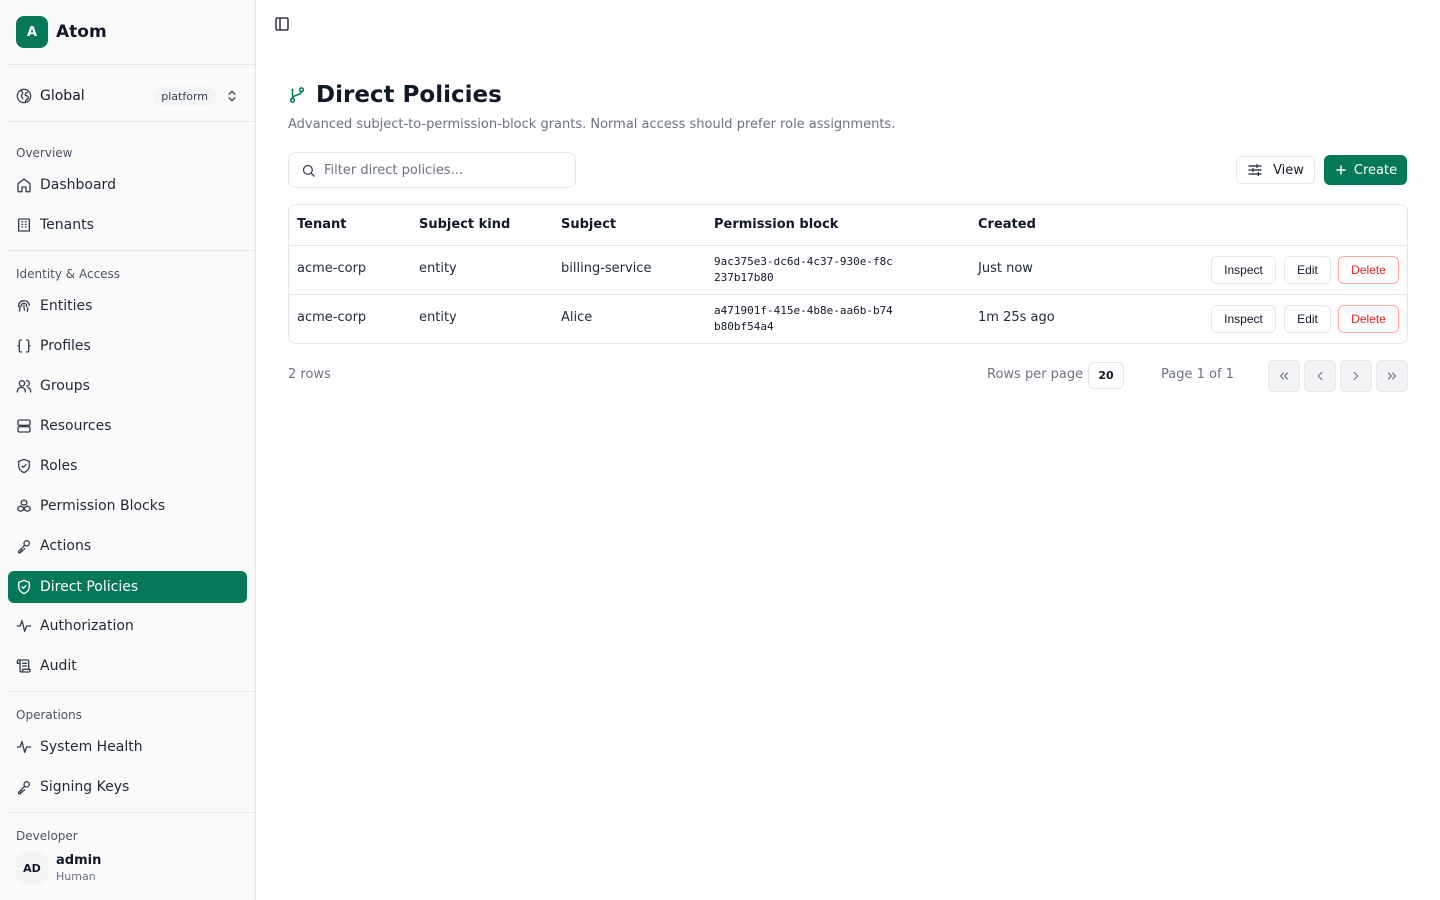 This screenshot has width=1440, height=900. What do you see at coordinates (89, 587) in the screenshot?
I see `sidebar-item-label: Direct Policies` at bounding box center [89, 587].